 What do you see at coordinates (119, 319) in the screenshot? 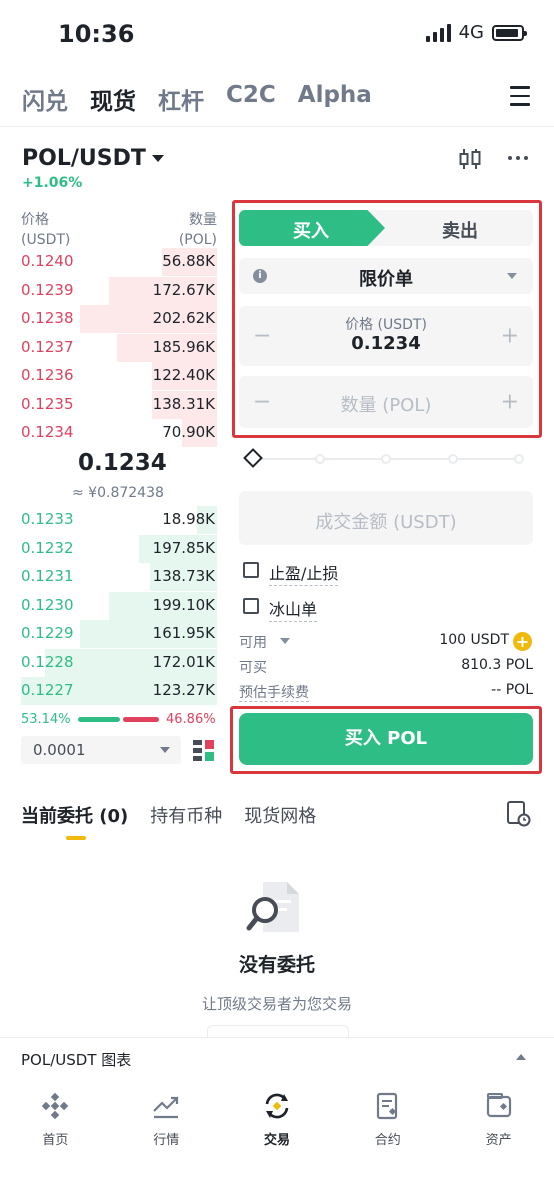
I see `ask-row: 0.1238 202.62K` at bounding box center [119, 319].